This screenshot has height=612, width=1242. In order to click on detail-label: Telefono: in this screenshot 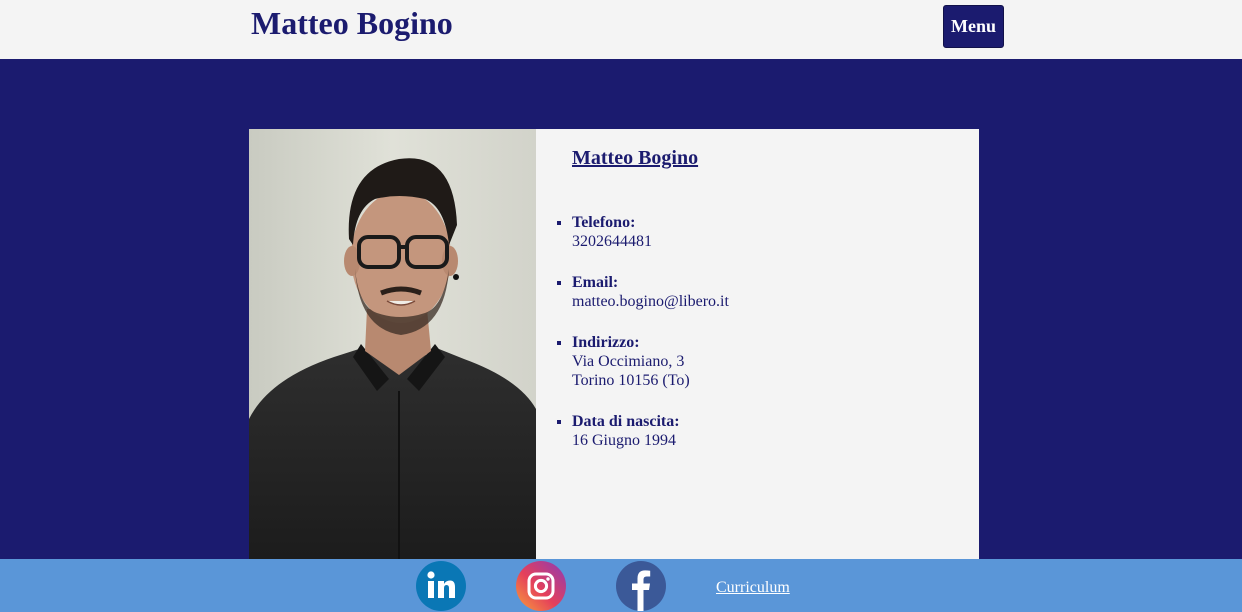, I will do `click(604, 222)`.